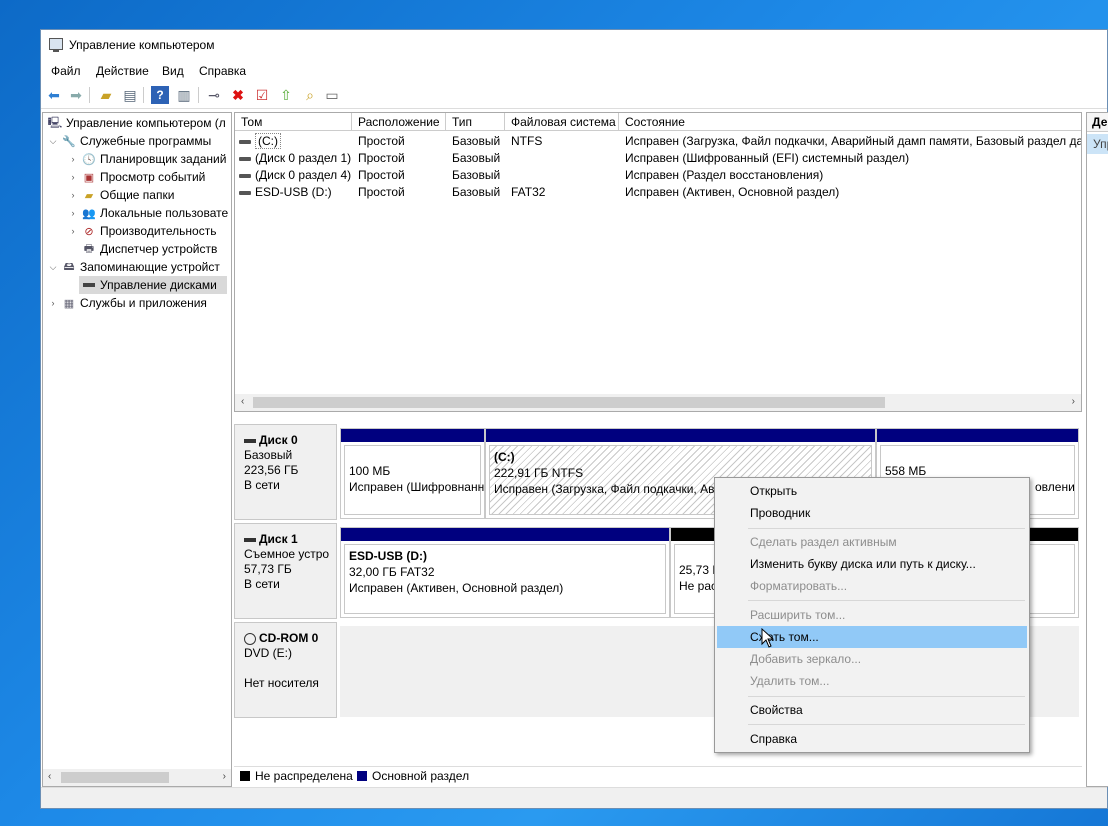  Describe the element at coordinates (121, 195) in the screenshot. I see `tree-item-shared-folders: › ▰ Общие папки` at that location.